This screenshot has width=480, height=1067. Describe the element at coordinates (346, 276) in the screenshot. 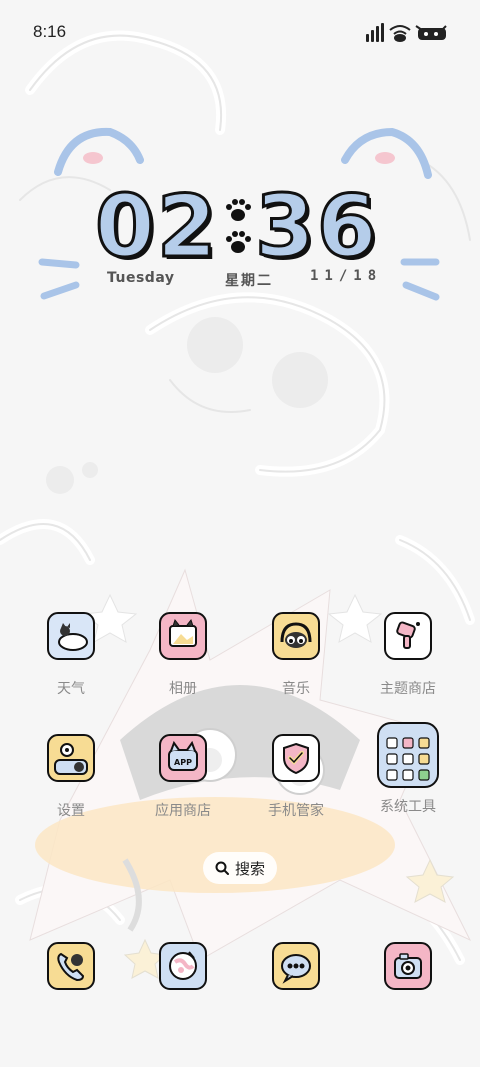

I see `clock-date: 11/18` at that location.